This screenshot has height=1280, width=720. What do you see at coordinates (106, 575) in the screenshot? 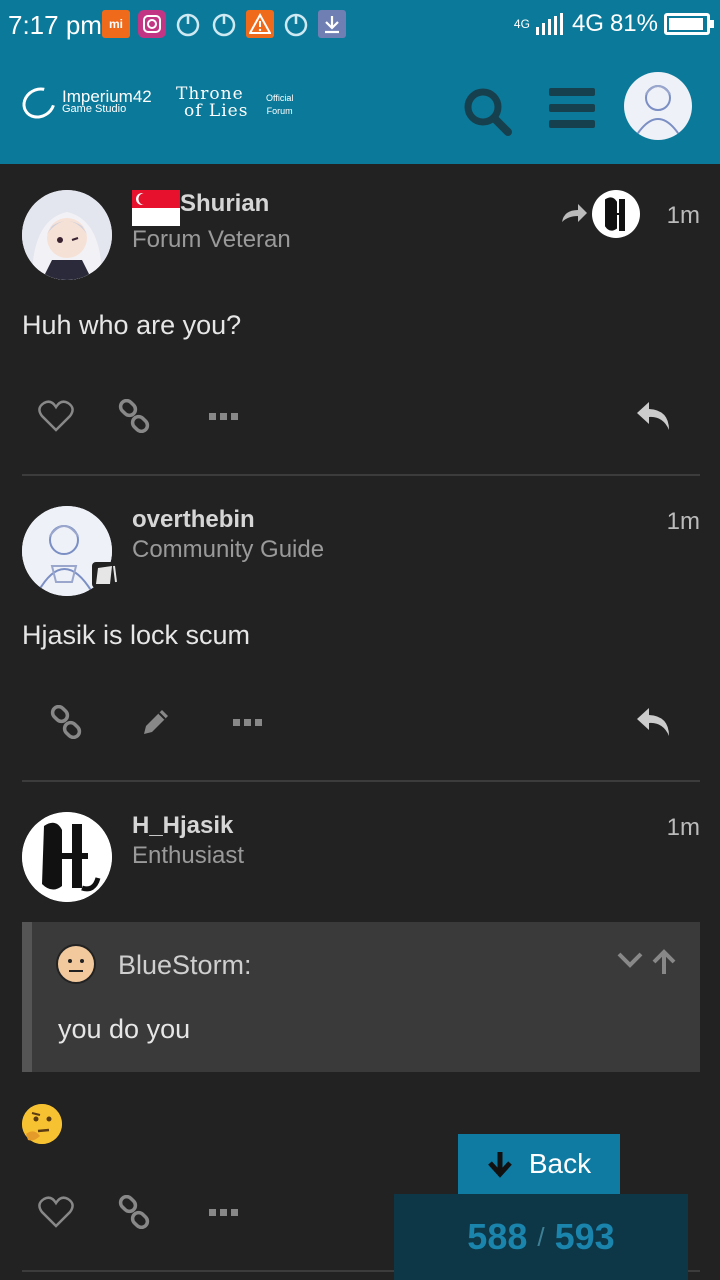
I see `moderator-badge-icon` at bounding box center [106, 575].